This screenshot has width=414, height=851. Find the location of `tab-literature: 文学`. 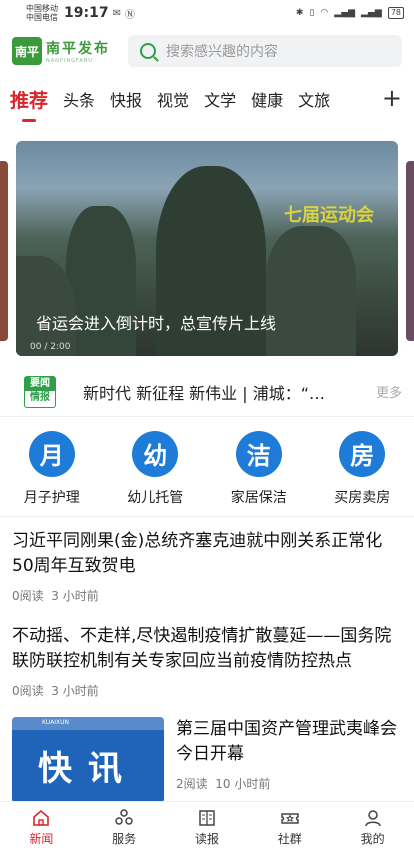

tab-literature: 文学 is located at coordinates (220, 99).